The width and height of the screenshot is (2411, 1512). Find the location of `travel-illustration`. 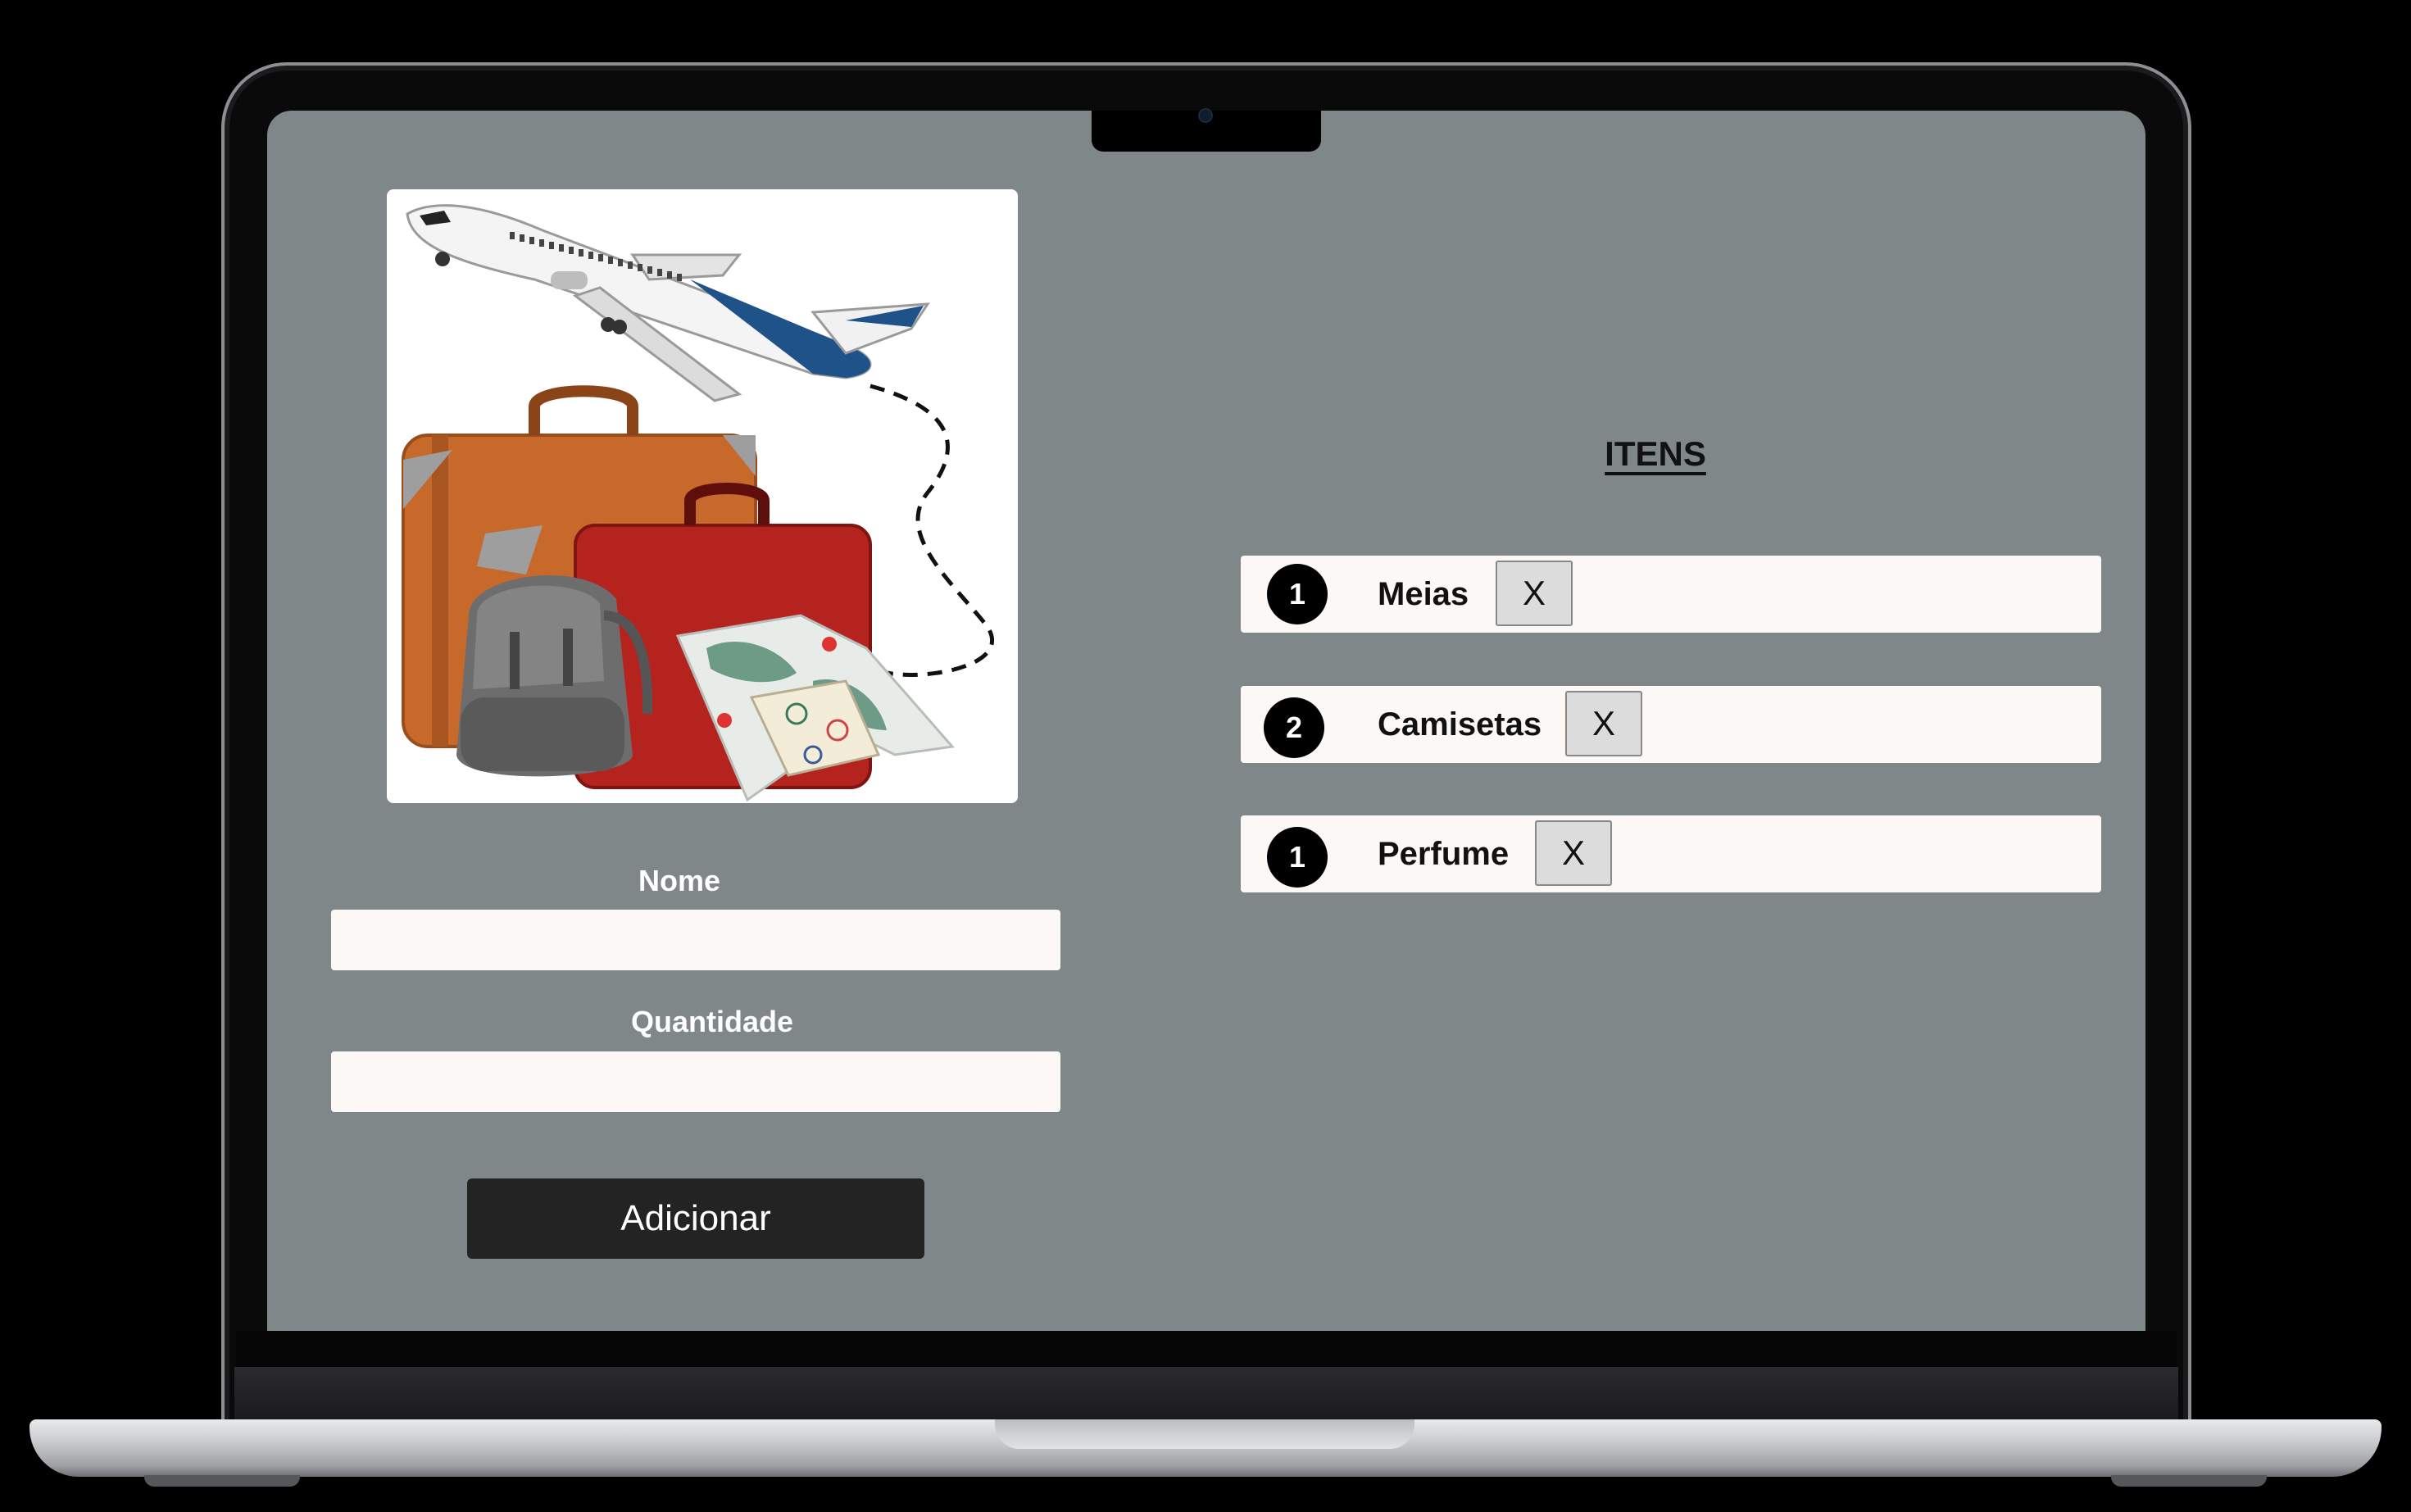

travel-illustration is located at coordinates (702, 496).